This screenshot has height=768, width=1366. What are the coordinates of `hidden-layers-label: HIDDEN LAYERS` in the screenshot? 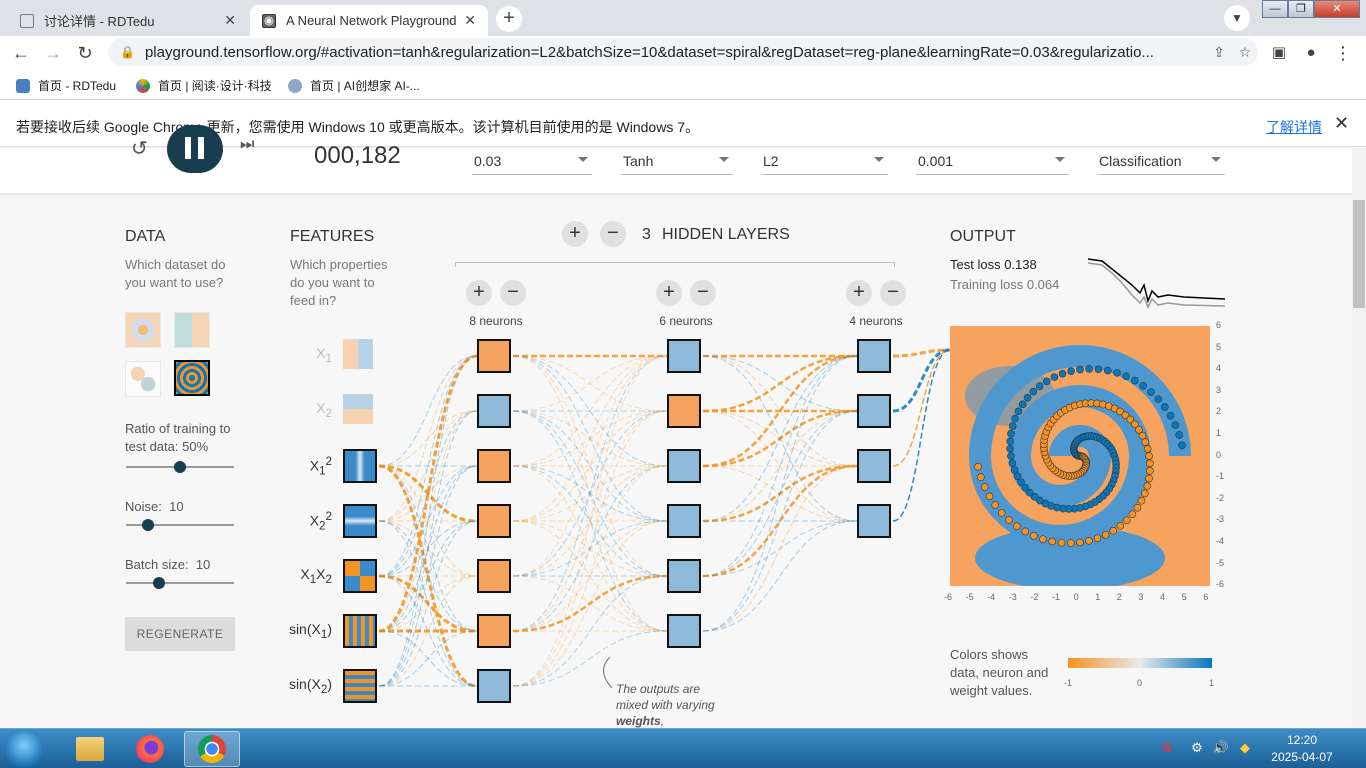 It's located at (726, 234).